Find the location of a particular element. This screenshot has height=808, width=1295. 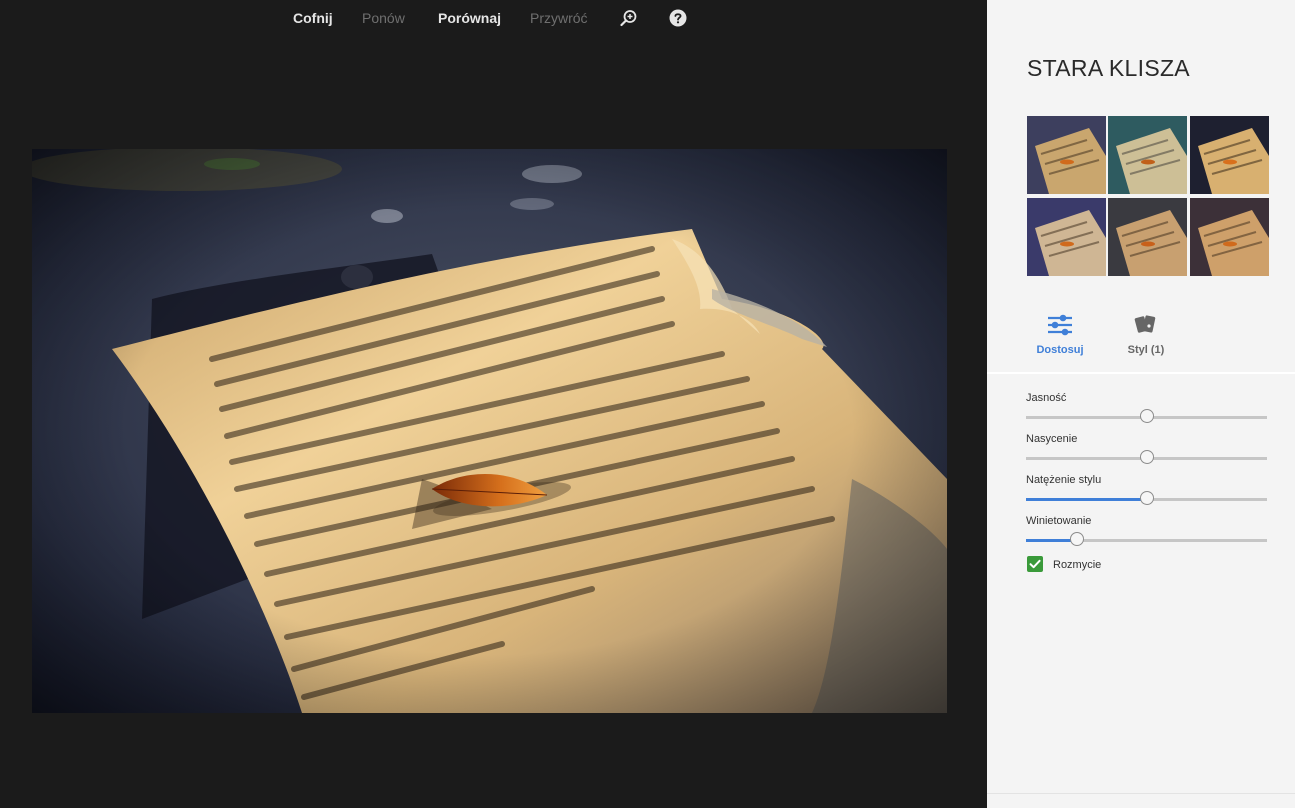

restore-button: Przywróć is located at coordinates (559, 18).